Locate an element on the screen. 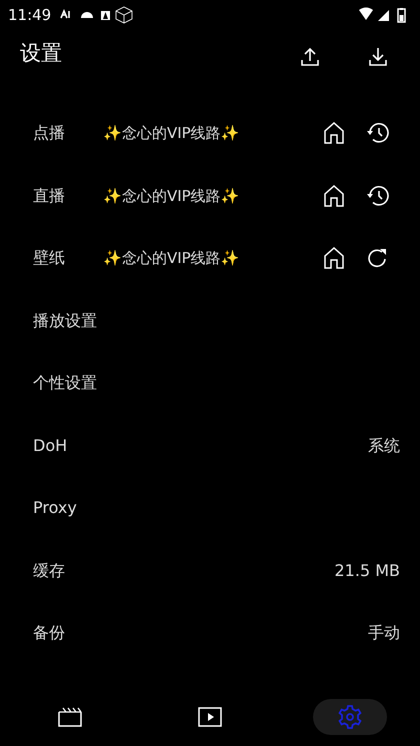 Image resolution: width=420 pixels, height=746 pixels. setting-label: 播放设置 is located at coordinates (216, 320).